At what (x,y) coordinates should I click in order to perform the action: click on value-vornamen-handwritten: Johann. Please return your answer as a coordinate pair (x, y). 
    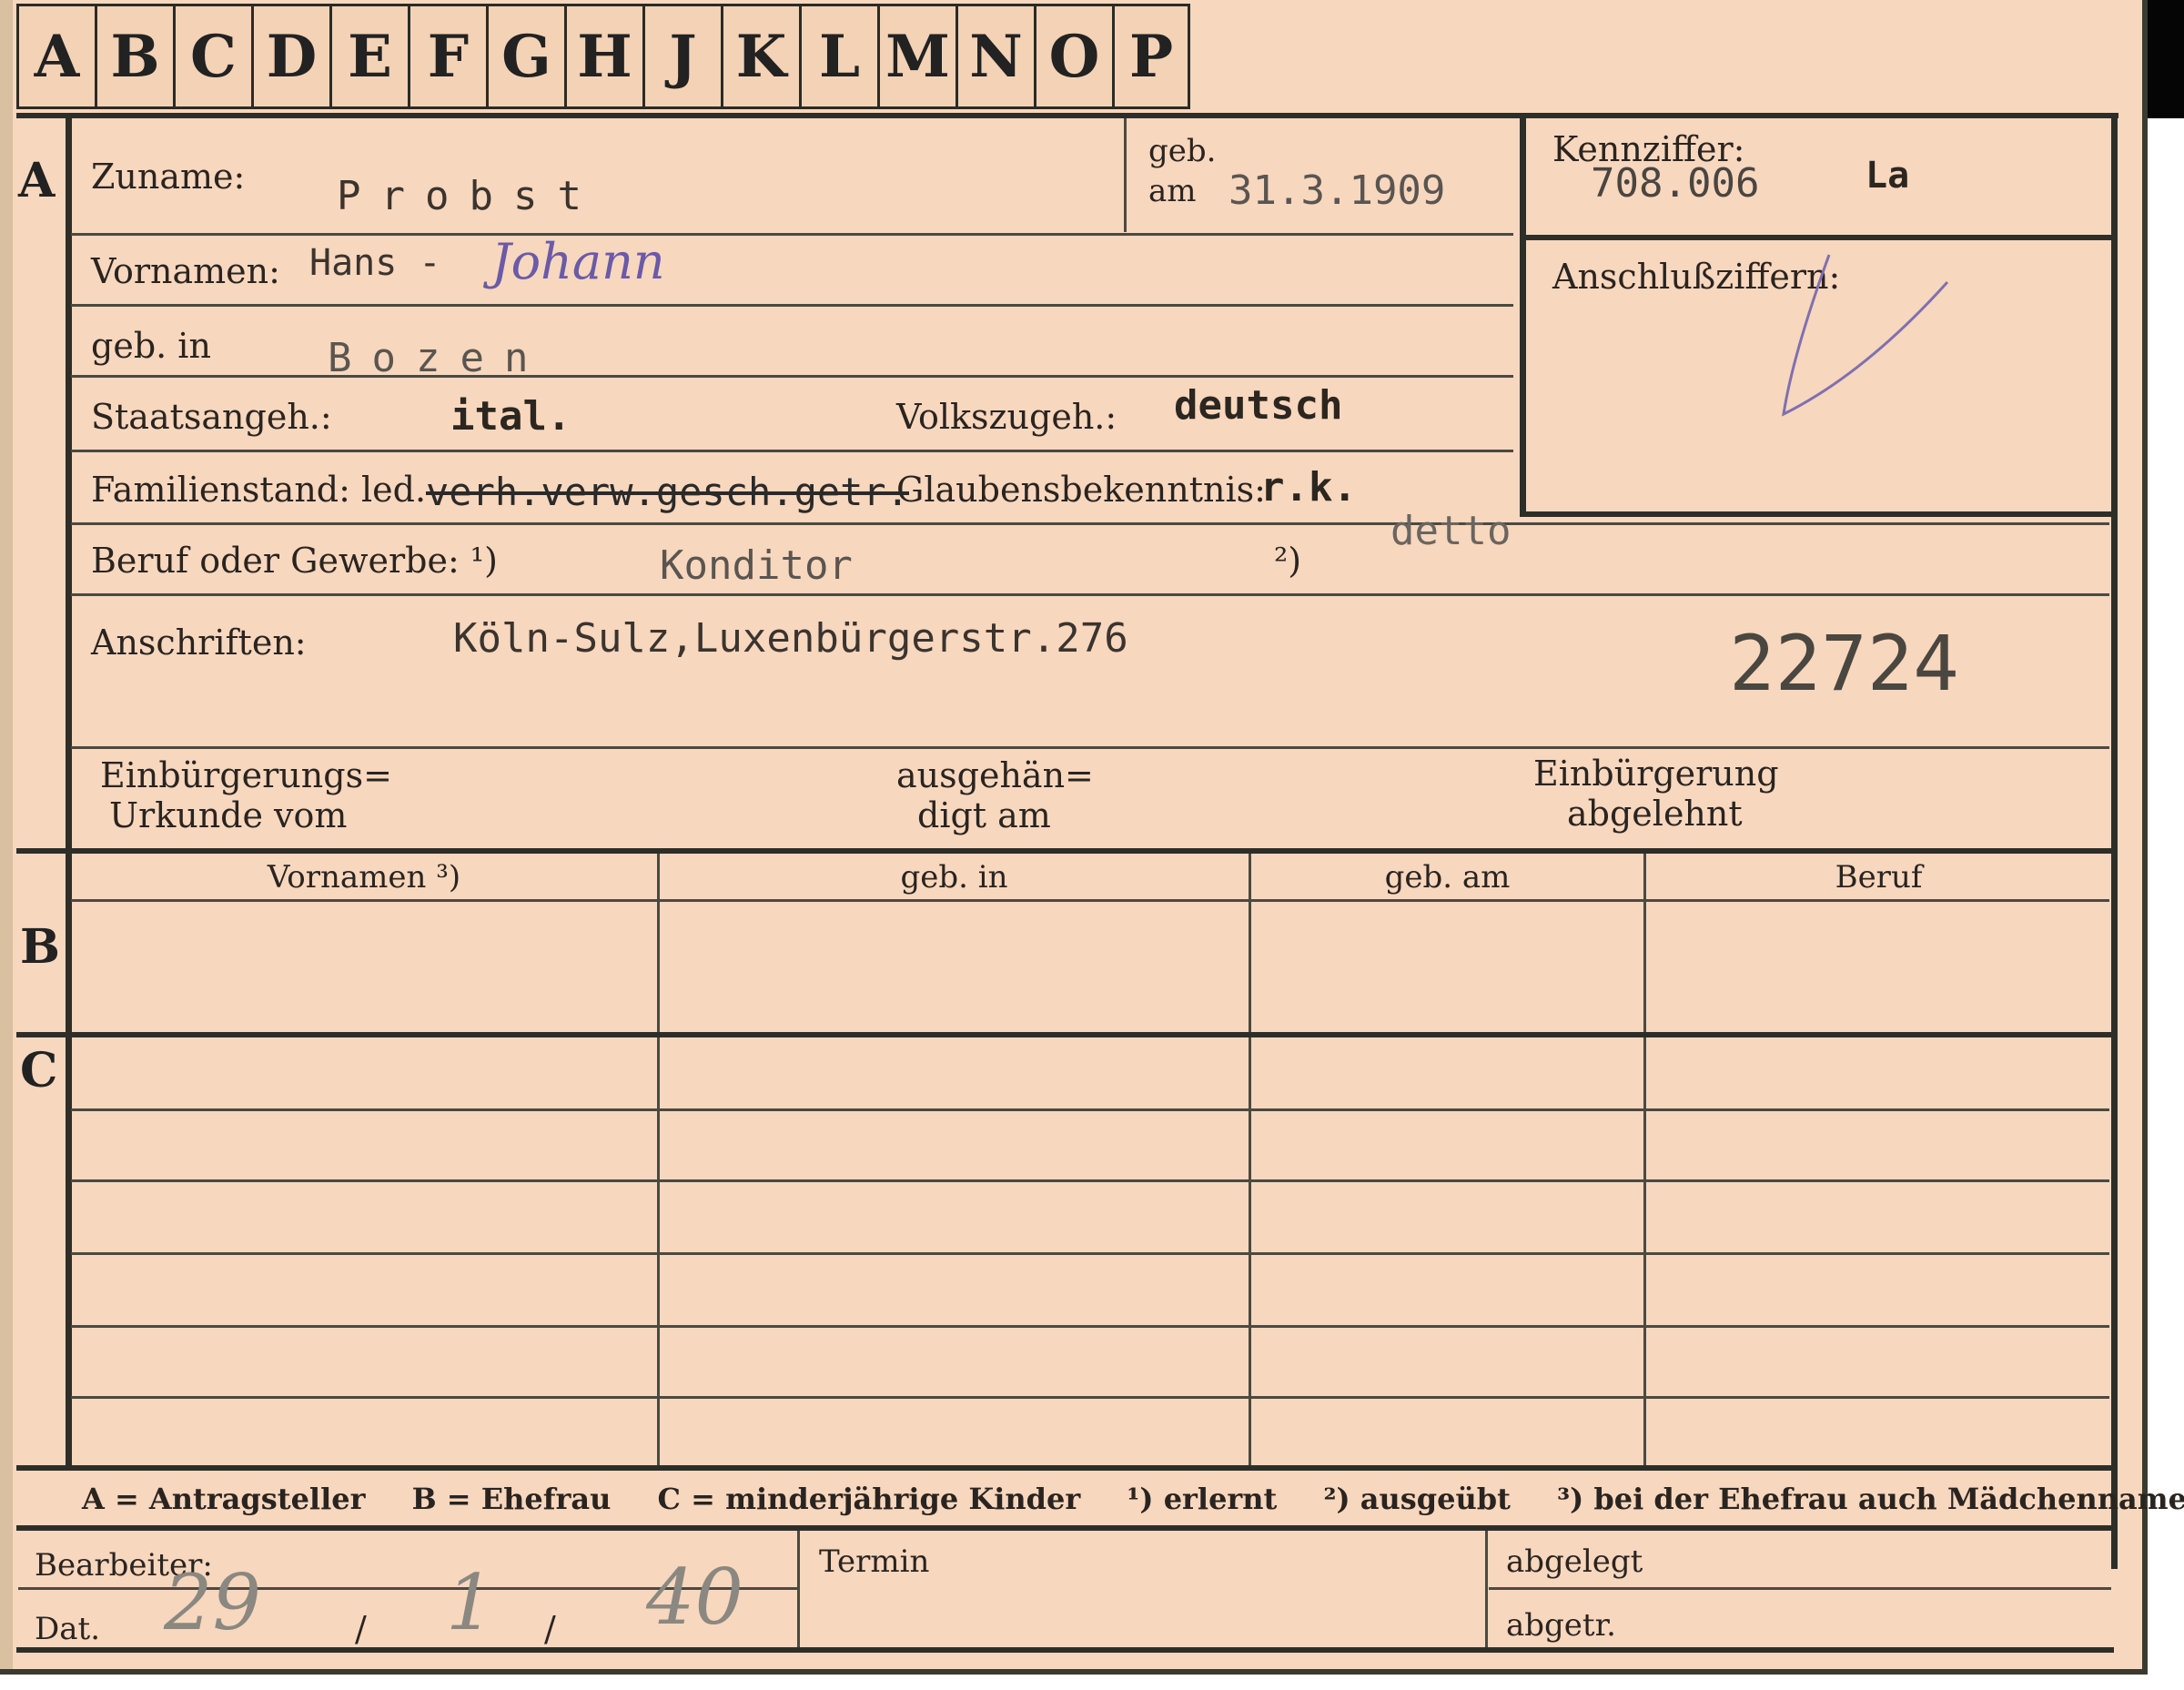
    Looking at the image, I should click on (578, 261).